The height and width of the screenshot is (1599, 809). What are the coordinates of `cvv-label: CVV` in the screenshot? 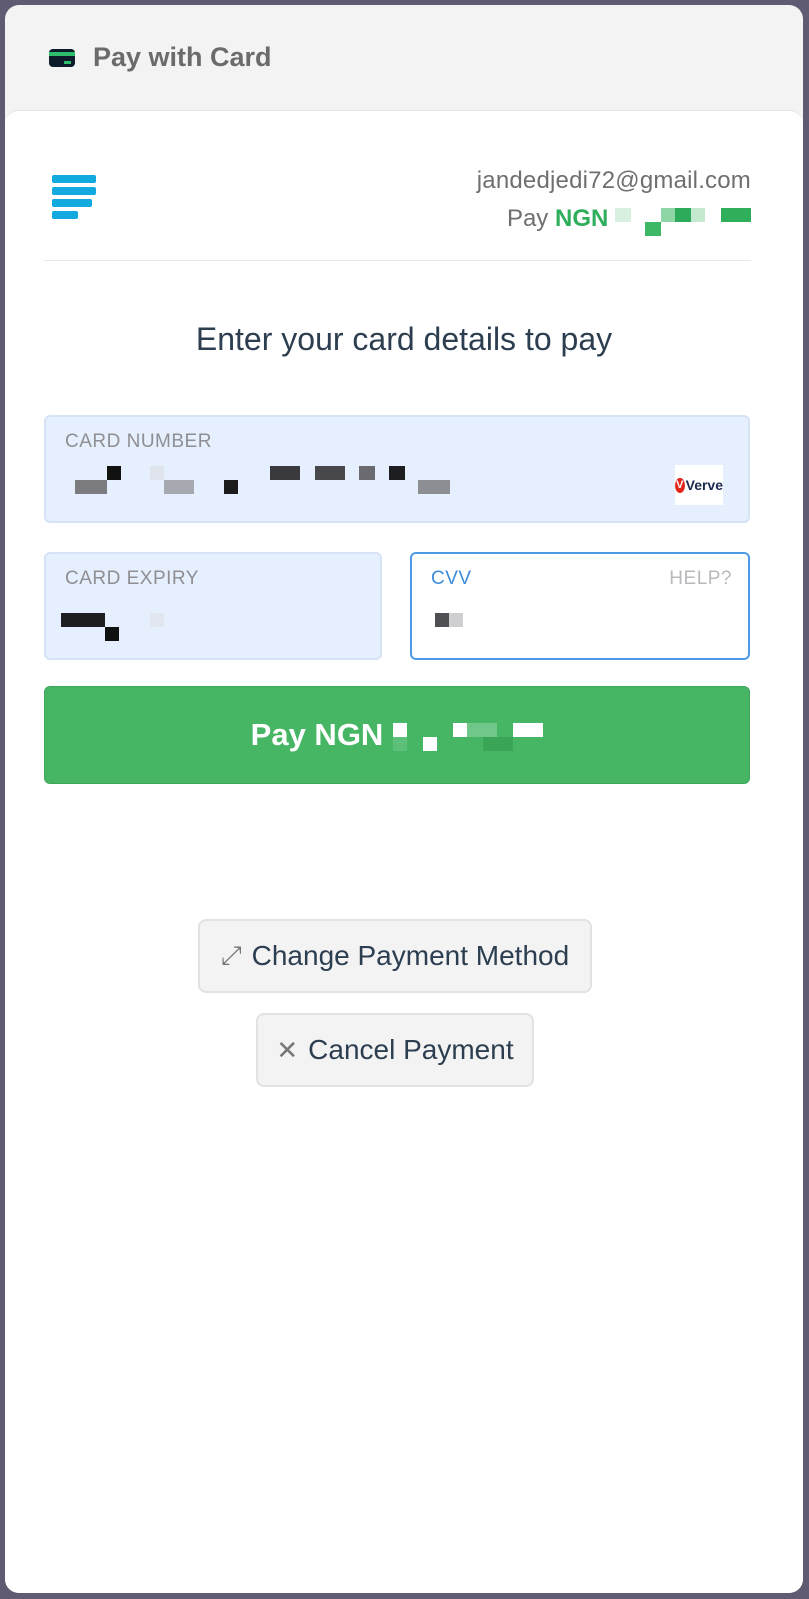 It's located at (451, 578).